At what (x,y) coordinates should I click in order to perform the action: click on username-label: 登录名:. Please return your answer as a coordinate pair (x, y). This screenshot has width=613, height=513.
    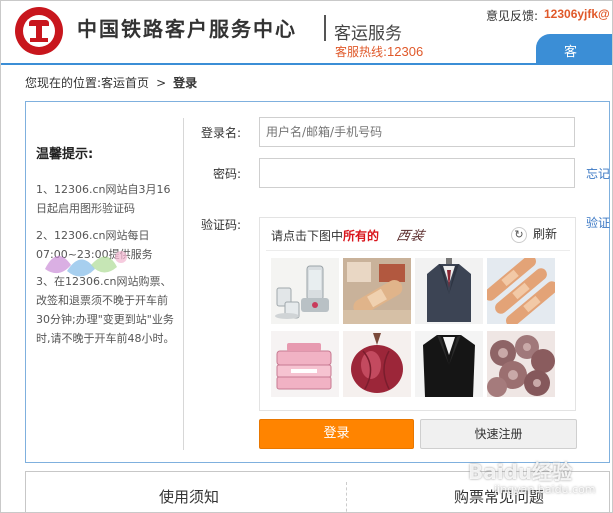
    Looking at the image, I should click on (221, 133).